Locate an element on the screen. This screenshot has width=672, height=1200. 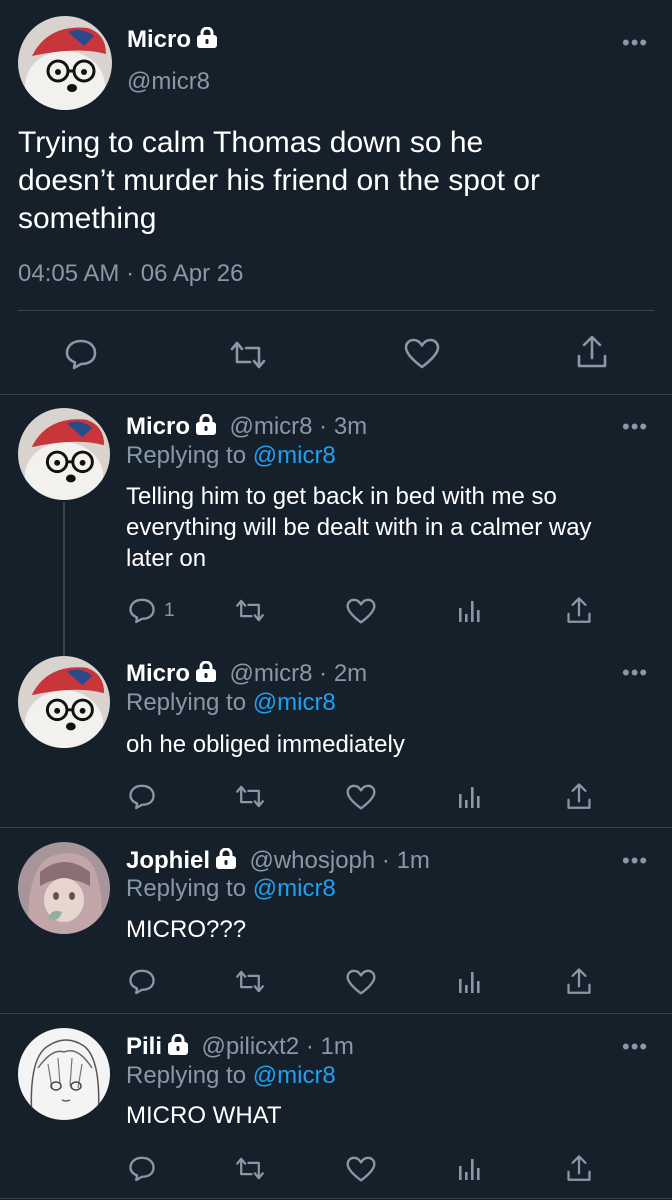
reply-header: Micro @micr8 · 3m is located at coordinates (246, 427).